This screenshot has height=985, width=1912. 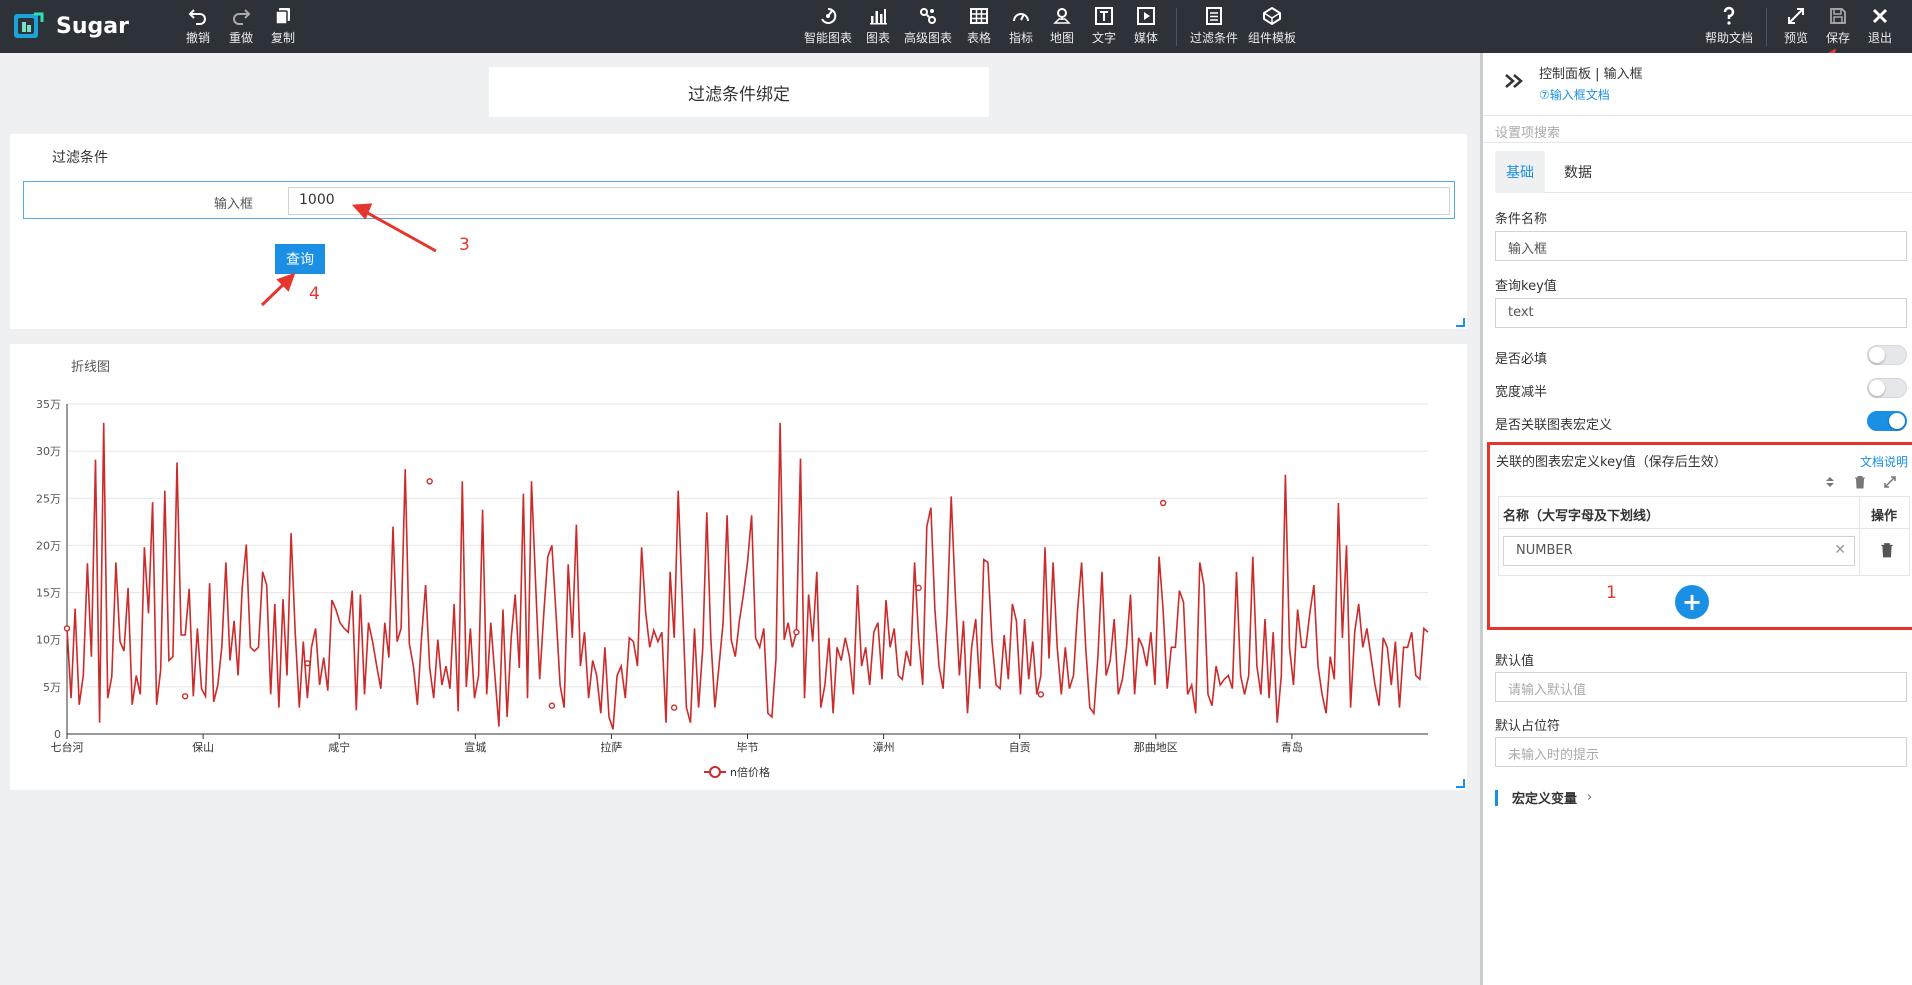 What do you see at coordinates (1591, 94) in the screenshot?
I see `input-doc-link: ⑦输入框文档` at bounding box center [1591, 94].